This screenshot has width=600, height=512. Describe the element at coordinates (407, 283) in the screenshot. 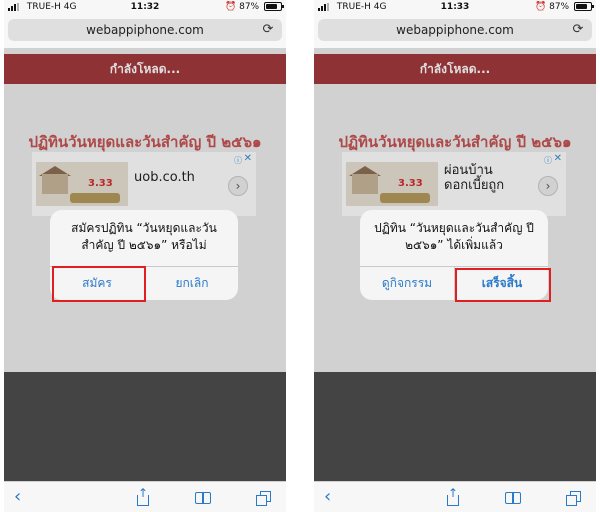

I see `view-event-button: ดูกิจกรรม` at that location.